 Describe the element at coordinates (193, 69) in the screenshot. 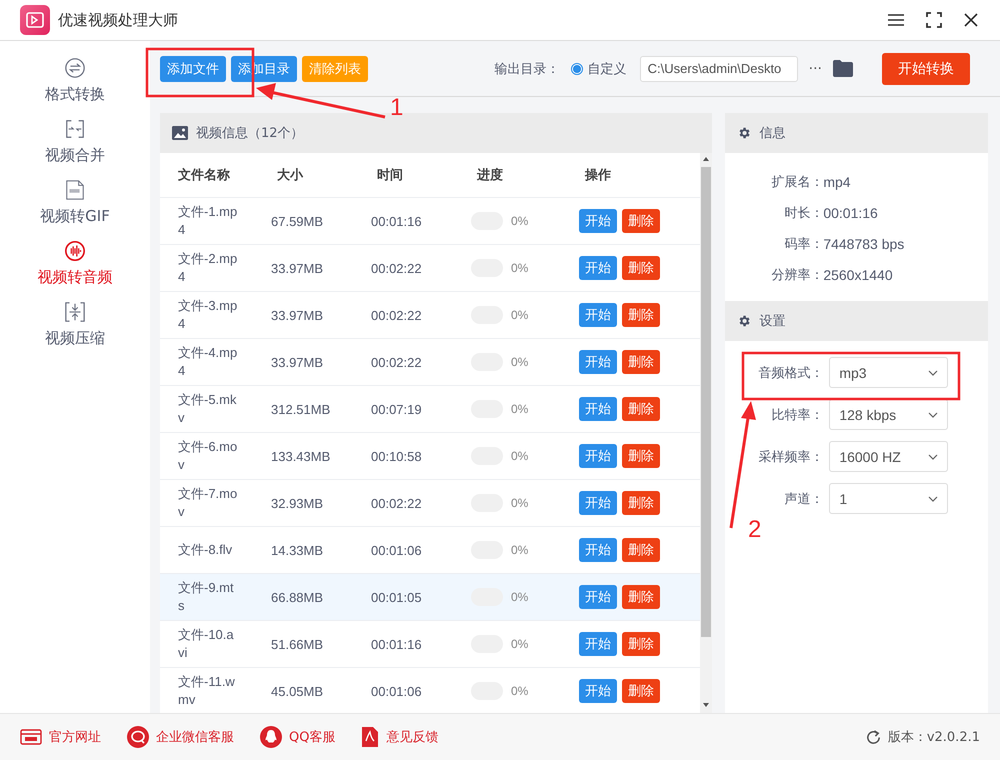

I see `toolbar-button: 添加文件` at that location.